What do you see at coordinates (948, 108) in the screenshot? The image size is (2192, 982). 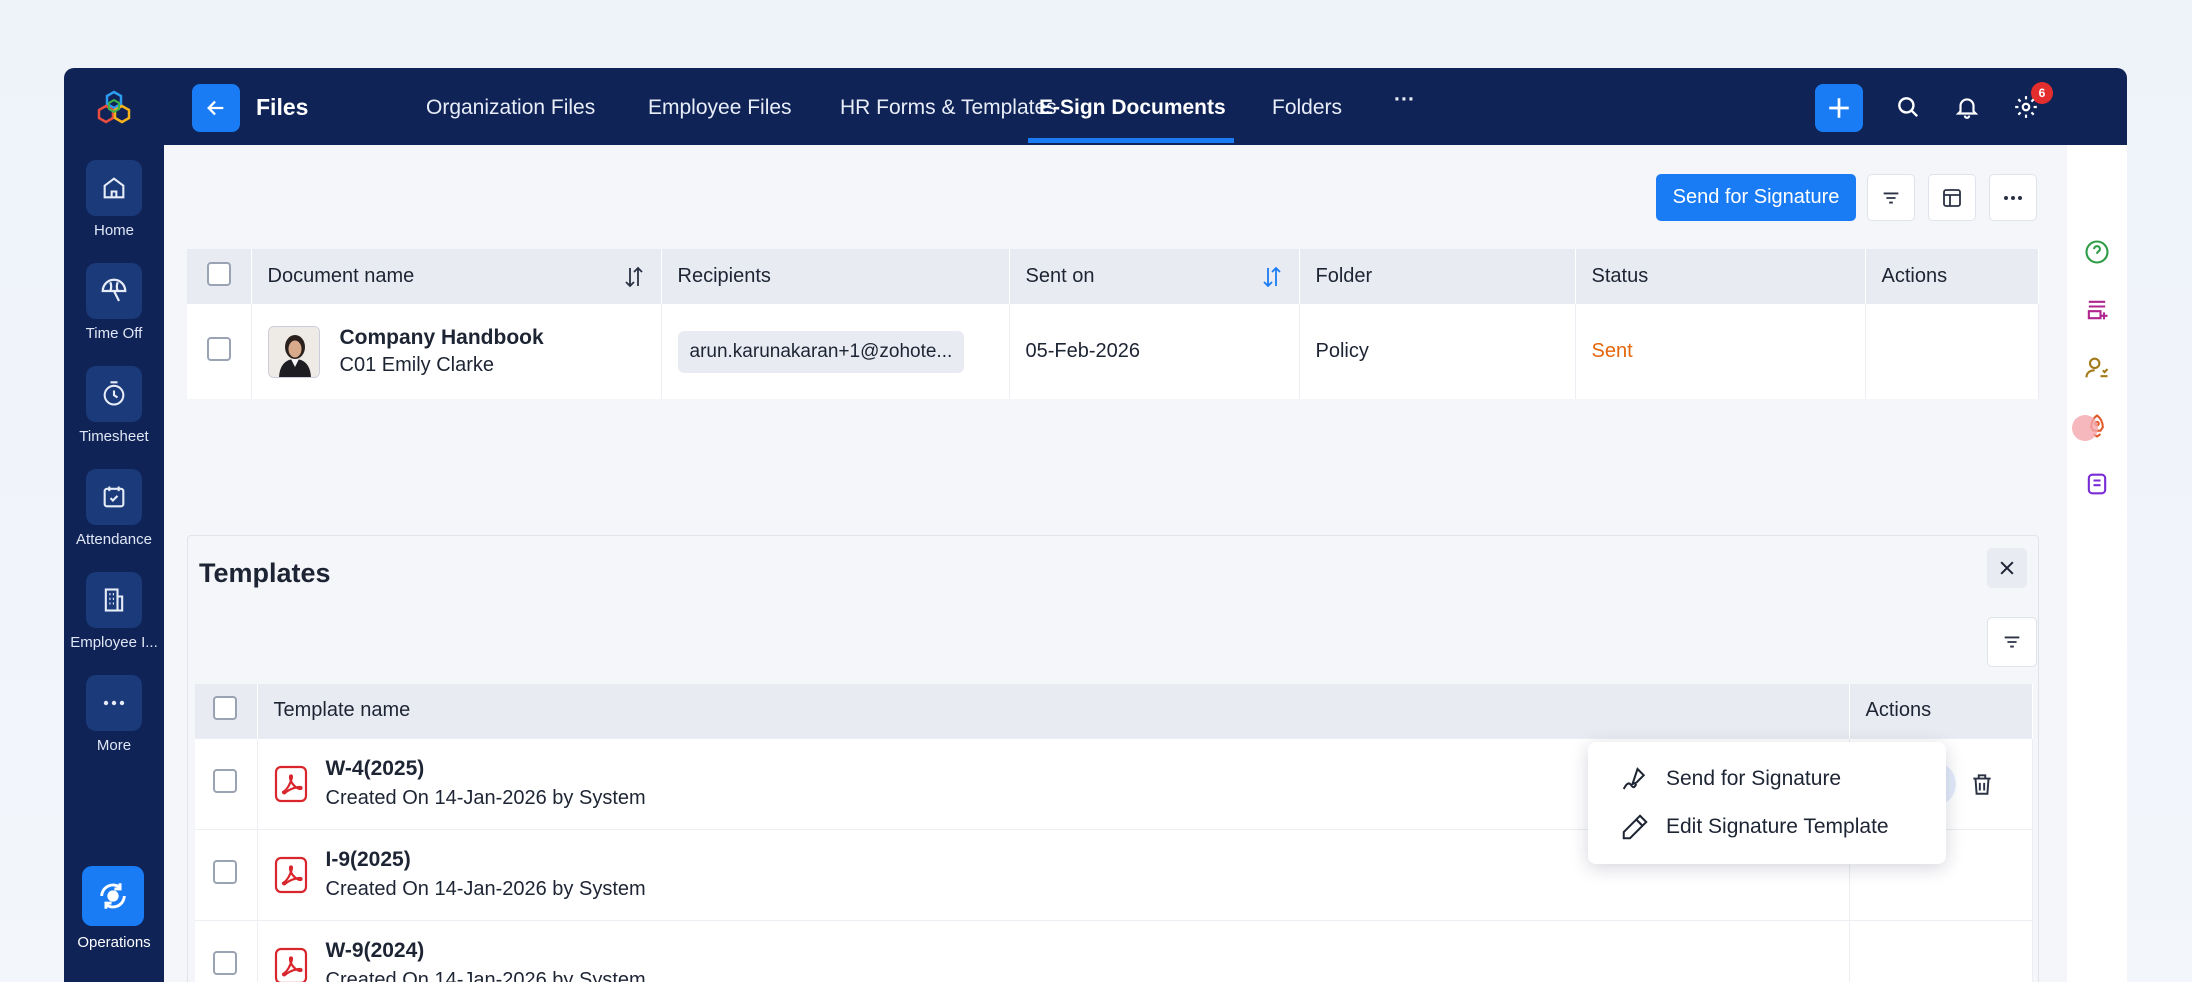 I see `tab-hr-forms-templates: HR Forms & Templates` at bounding box center [948, 108].